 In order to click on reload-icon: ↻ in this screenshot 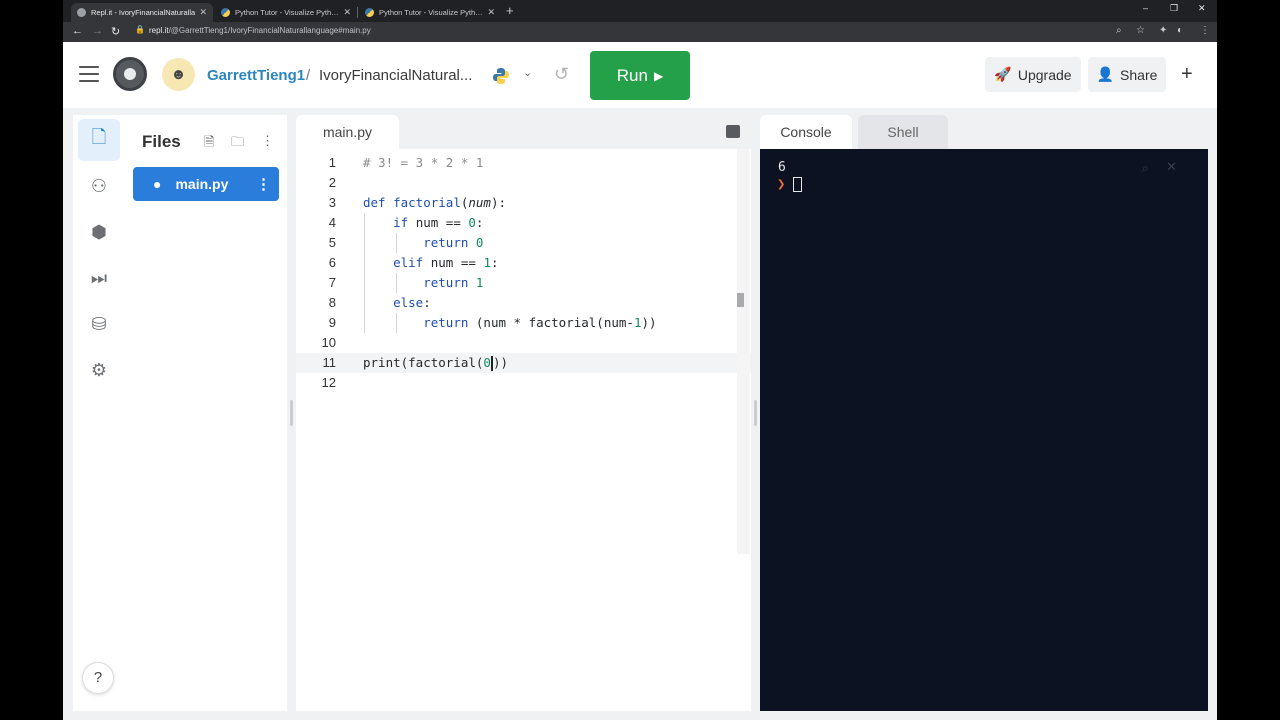, I will do `click(115, 31)`.